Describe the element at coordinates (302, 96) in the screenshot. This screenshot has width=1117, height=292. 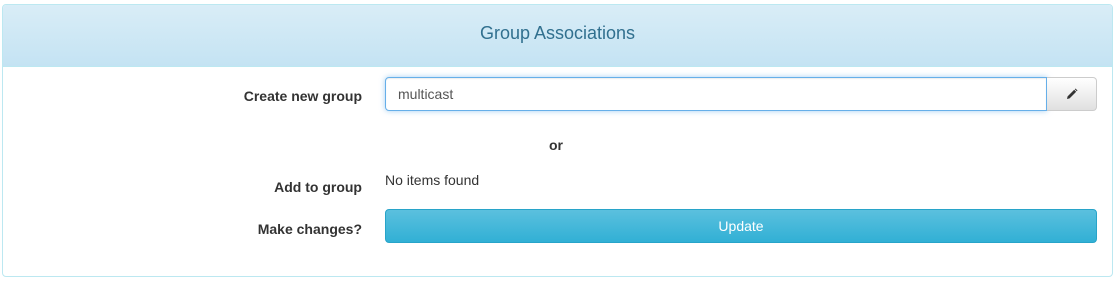
I see `create-group-label: Create new group` at that location.